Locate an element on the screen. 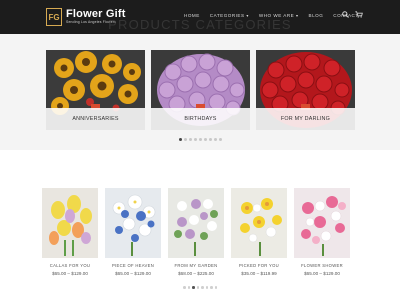 The image size is (400, 300). product-pagination is located at coordinates (200, 287).